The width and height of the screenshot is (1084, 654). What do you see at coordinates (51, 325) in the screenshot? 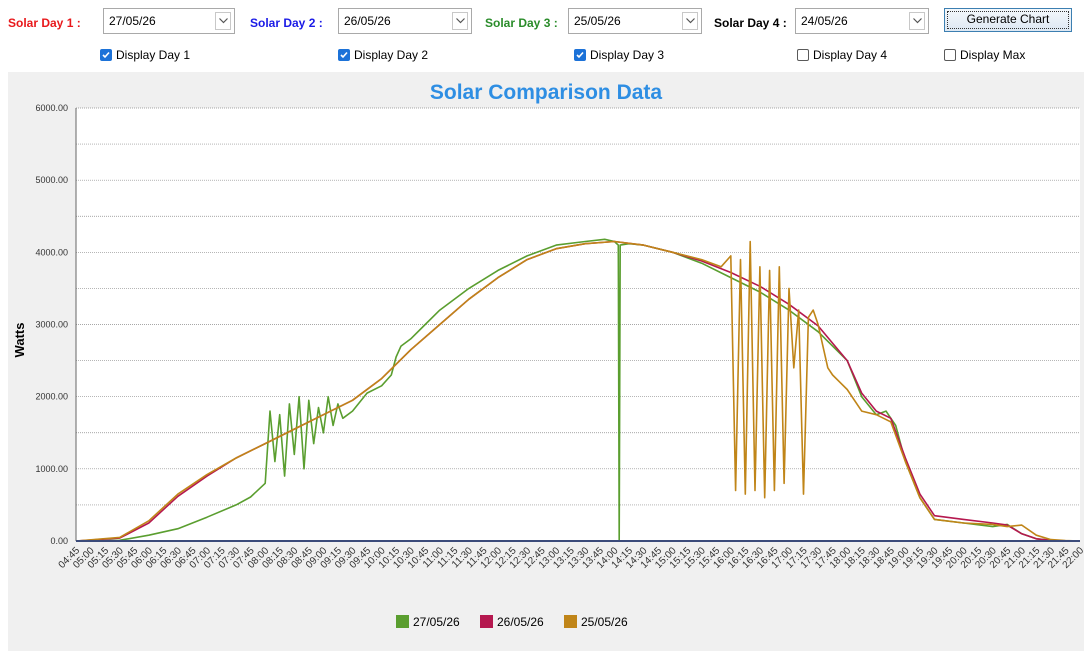
I see `y-tick-label: 3000.00` at bounding box center [51, 325].